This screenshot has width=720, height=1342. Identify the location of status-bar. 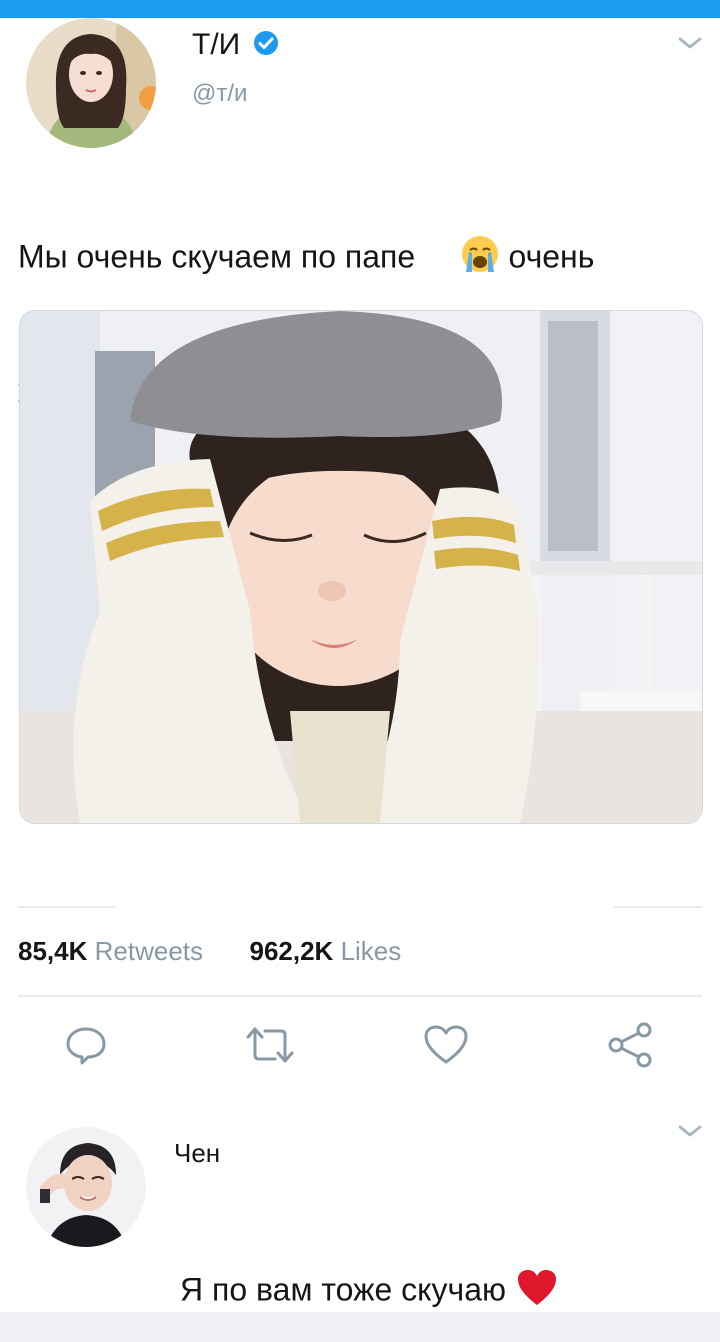
(360, 9).